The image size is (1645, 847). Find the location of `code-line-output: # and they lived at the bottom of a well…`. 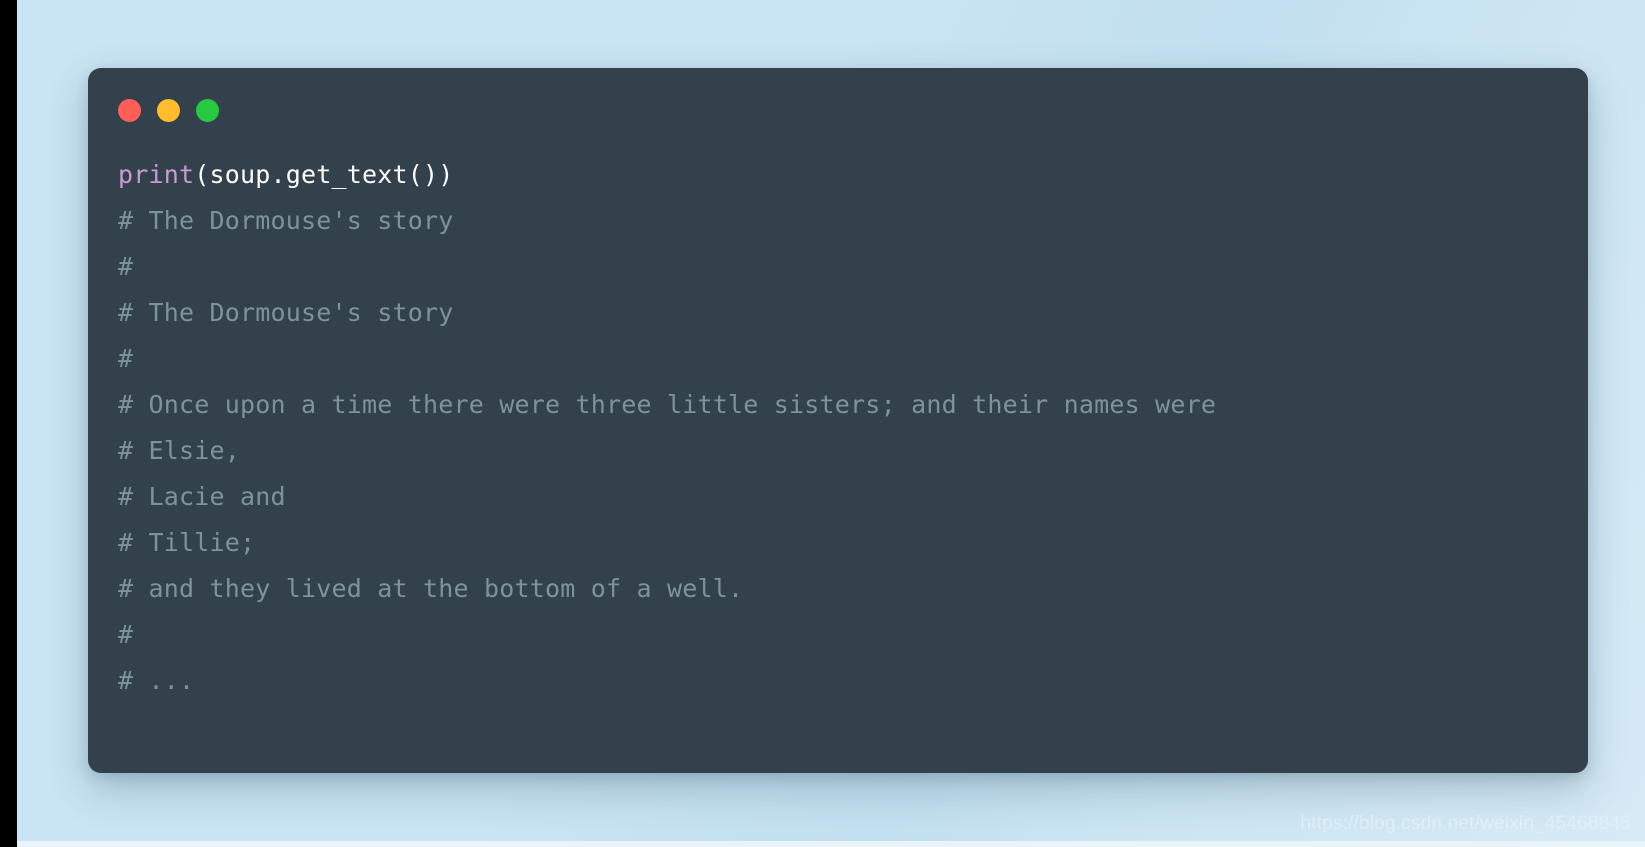

code-line-output: # and they lived at the bottom of a well… is located at coordinates (431, 588).